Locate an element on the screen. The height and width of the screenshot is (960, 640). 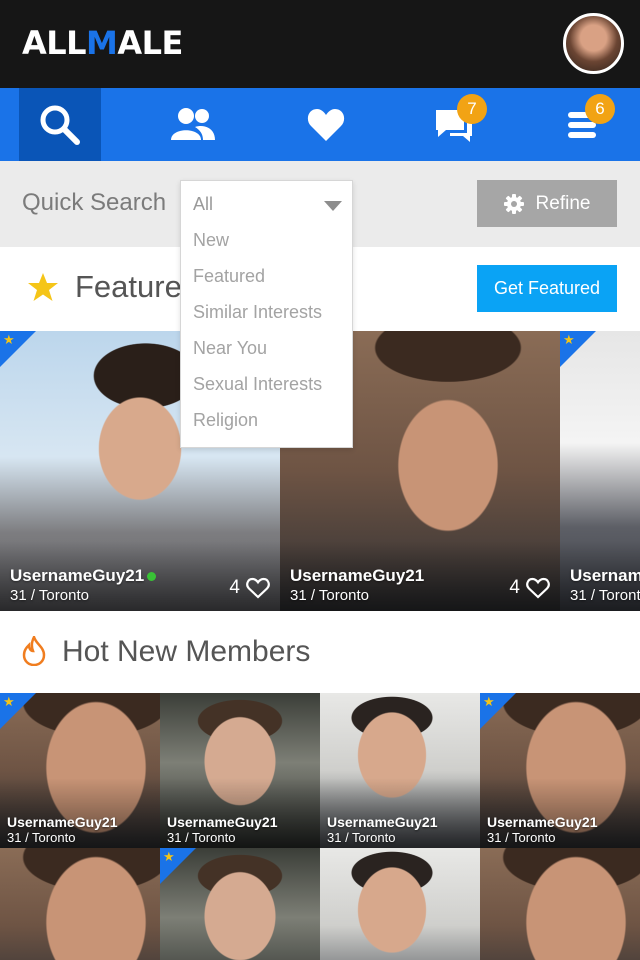
heart-icon is located at coordinates (326, 124).